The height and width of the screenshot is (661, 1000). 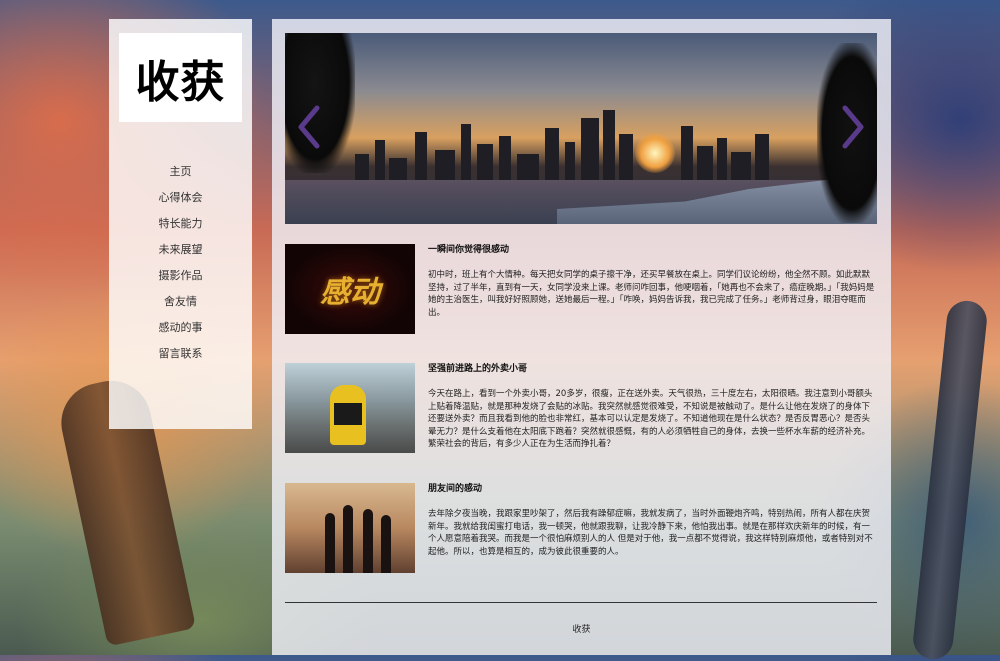 I want to click on sidebar: 收获 主页 心得体会 特长能力 未来展望 摄影作品 舍友情 感动的事 留言联系, so click(x=180, y=224).